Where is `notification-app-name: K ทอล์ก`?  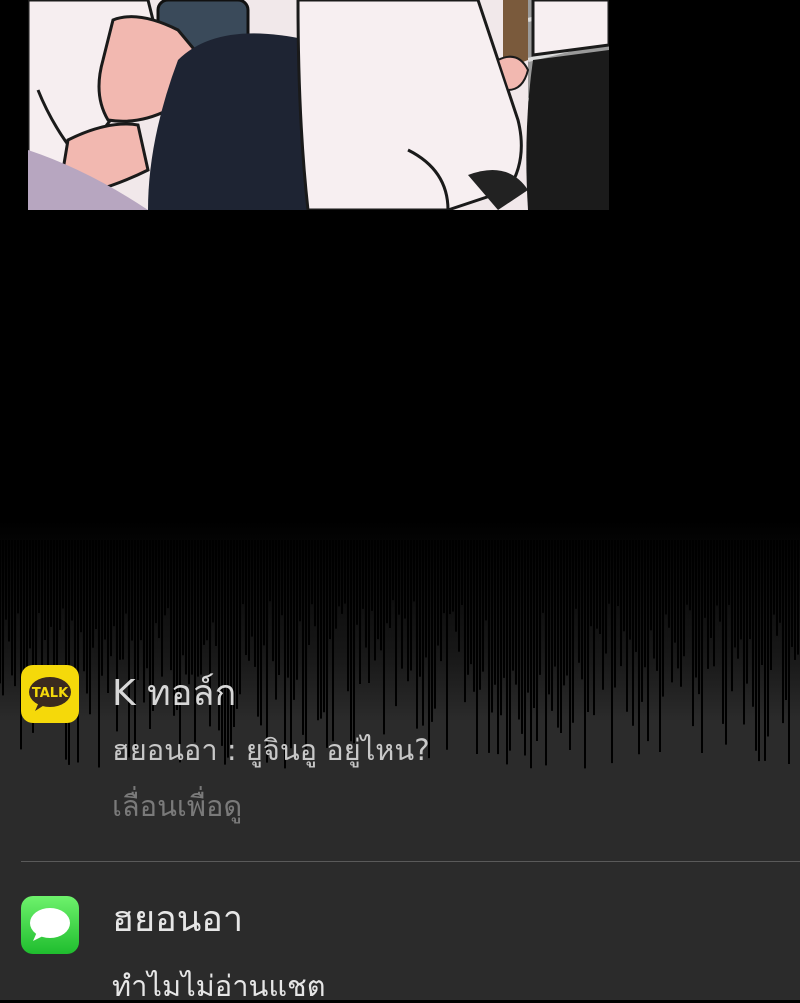
notification-app-name: K ทอล์ก is located at coordinates (174, 693).